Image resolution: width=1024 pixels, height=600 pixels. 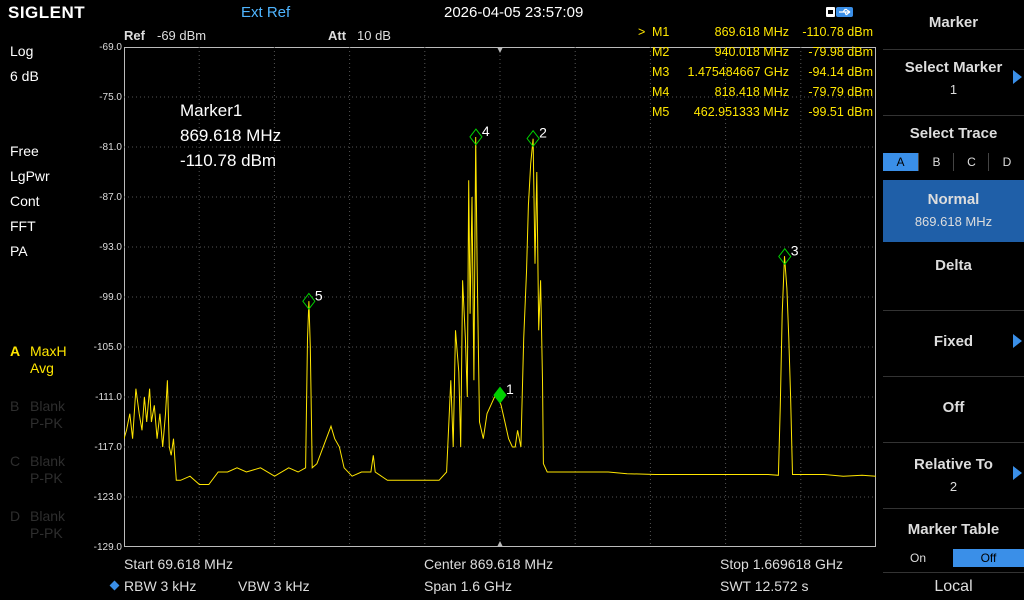 I want to click on y-tick-label: -99.0, so click(x=110, y=297).